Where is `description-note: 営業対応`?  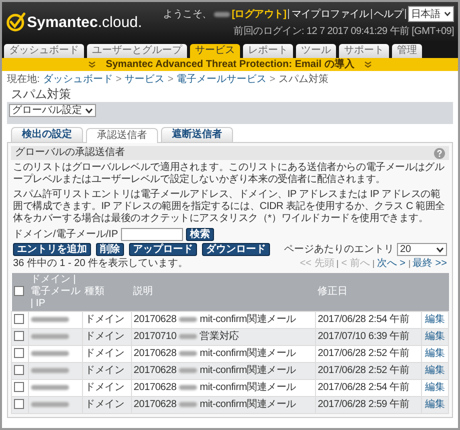 description-note: 営業対応 is located at coordinates (219, 336).